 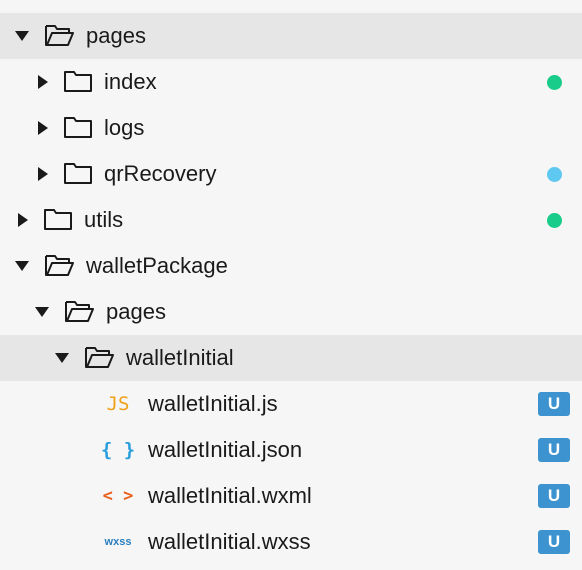 I want to click on tree-item-file-json: { } walletInitial.json U, so click(x=291, y=450).